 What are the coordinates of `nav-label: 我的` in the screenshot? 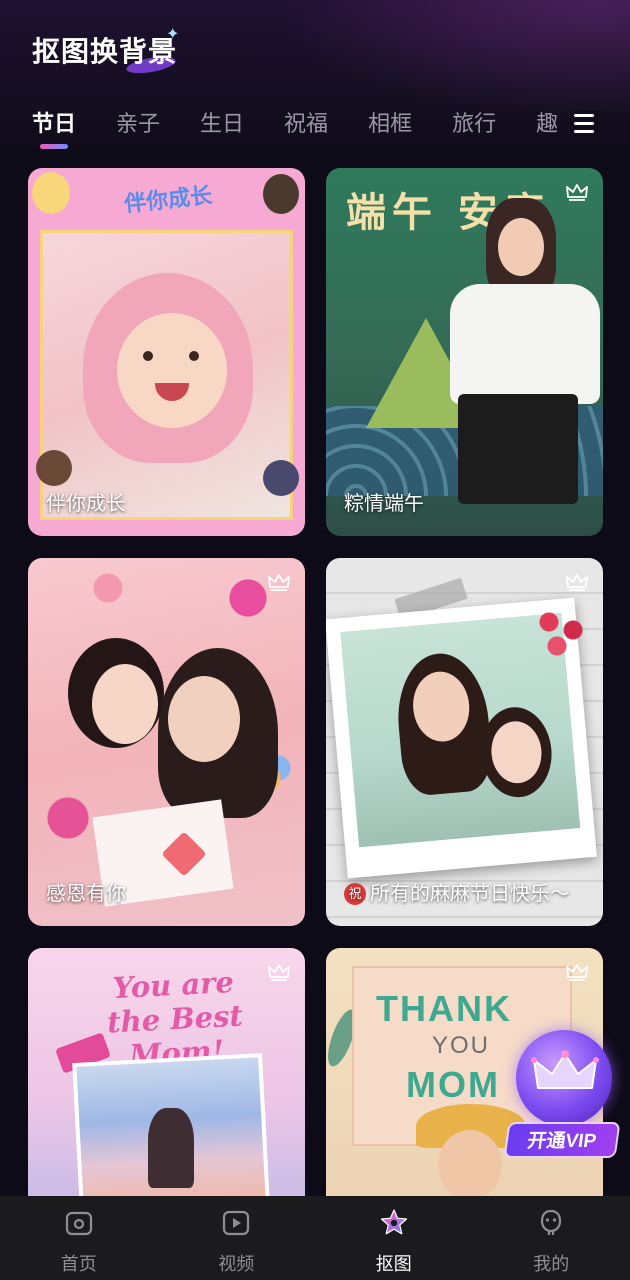 It's located at (551, 1264).